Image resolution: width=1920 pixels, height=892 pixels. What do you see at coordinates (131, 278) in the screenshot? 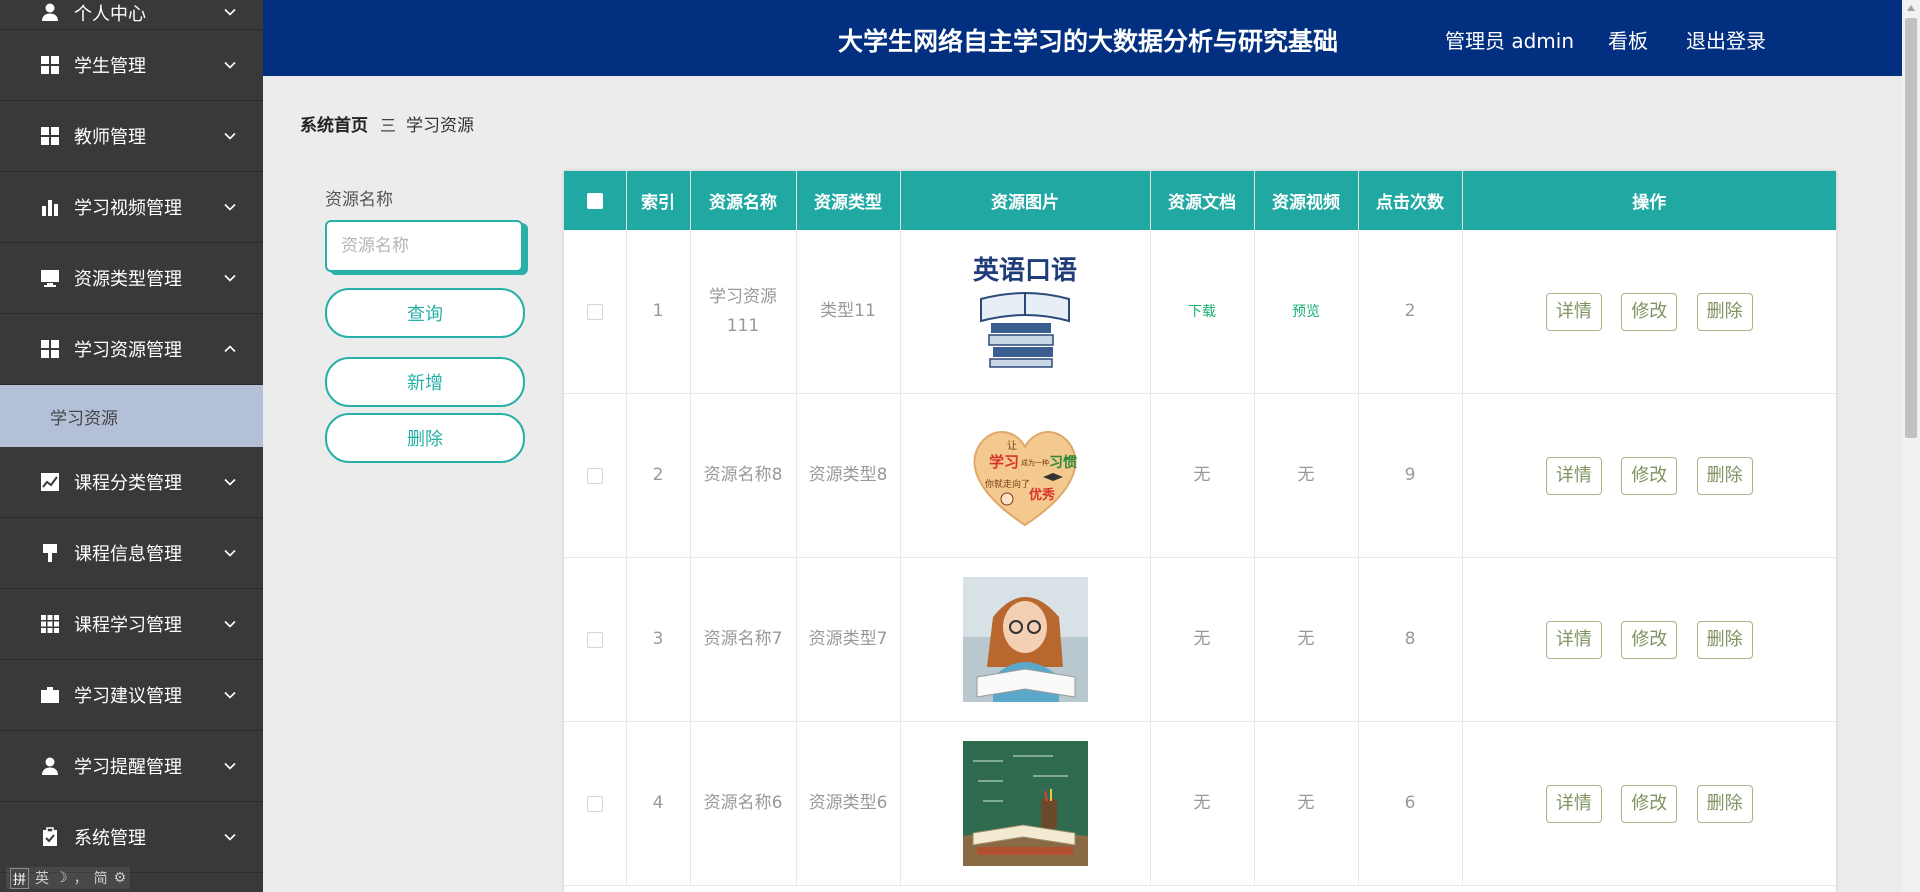
I see `sidebar-item-resource-type-management: 资源类型管理` at bounding box center [131, 278].